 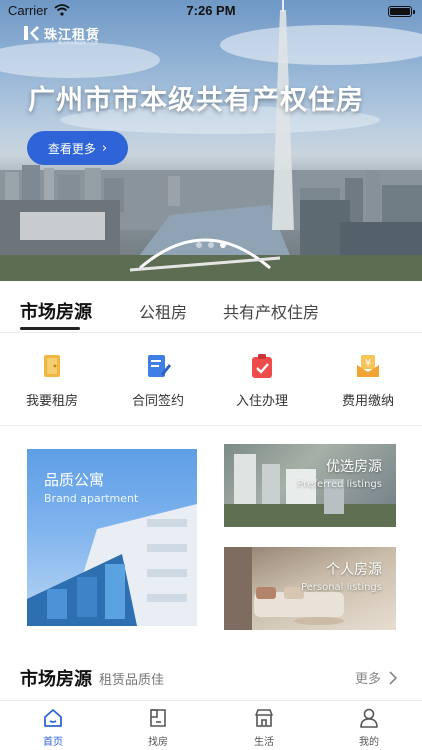 I want to click on action-contract: 合同签约, so click(x=158, y=380).